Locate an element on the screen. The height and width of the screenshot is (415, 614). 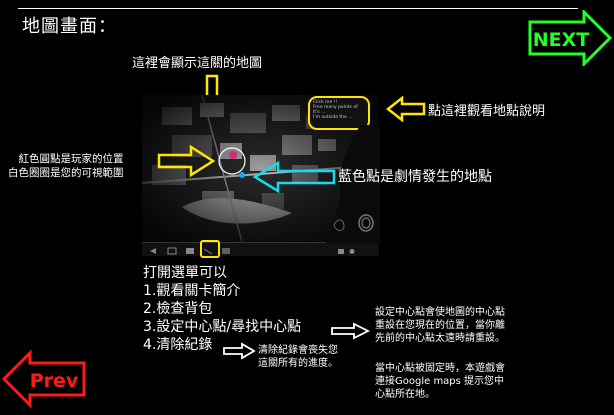
header-divider is located at coordinates (298, 8).